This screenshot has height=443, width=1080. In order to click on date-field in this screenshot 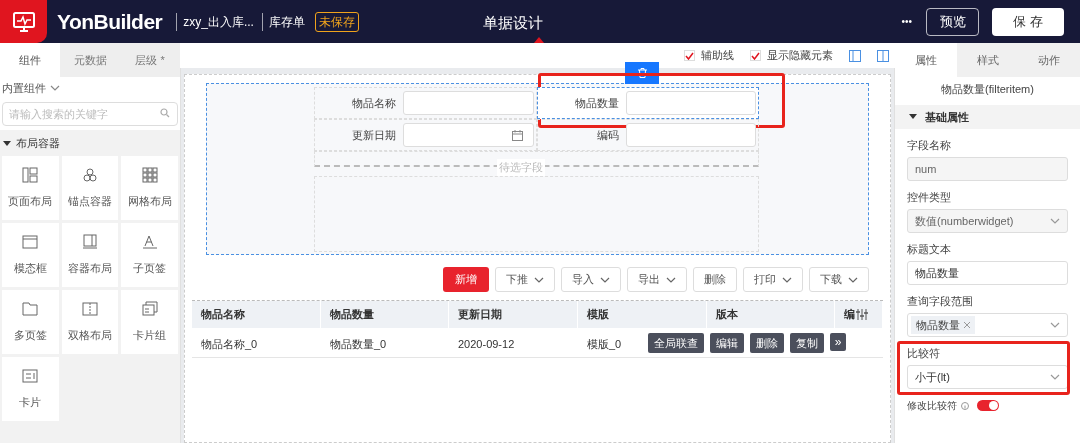, I will do `click(468, 135)`.